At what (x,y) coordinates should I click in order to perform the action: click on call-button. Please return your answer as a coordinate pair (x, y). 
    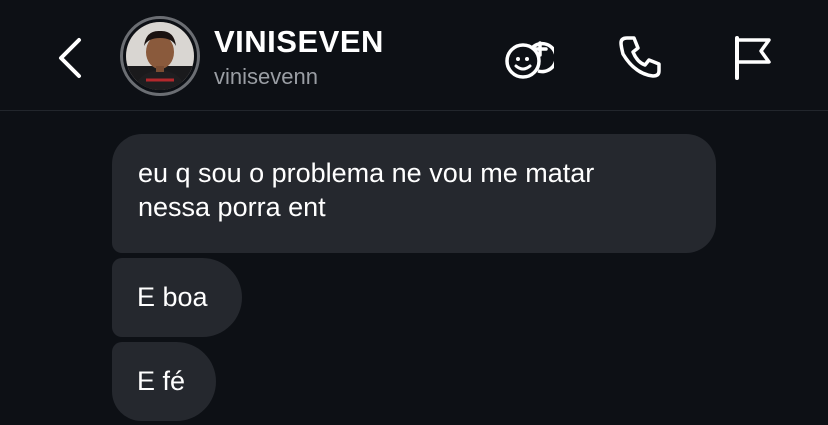
    Looking at the image, I should click on (640, 57).